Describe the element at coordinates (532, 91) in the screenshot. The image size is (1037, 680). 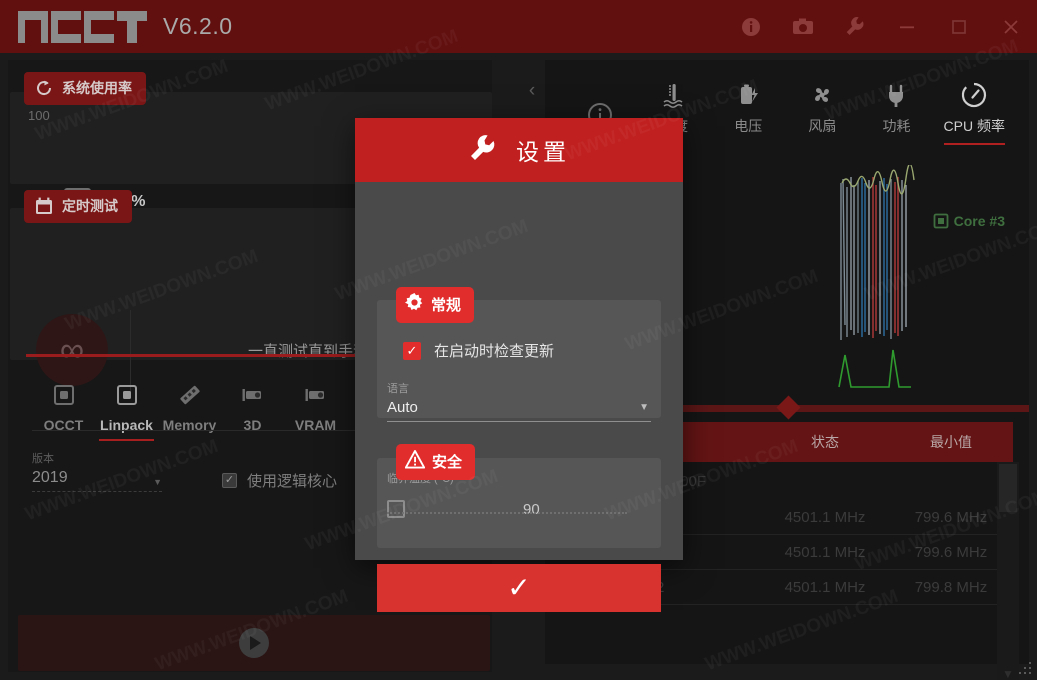
I see `collapse-panel-chevron-icon: ‹` at that location.